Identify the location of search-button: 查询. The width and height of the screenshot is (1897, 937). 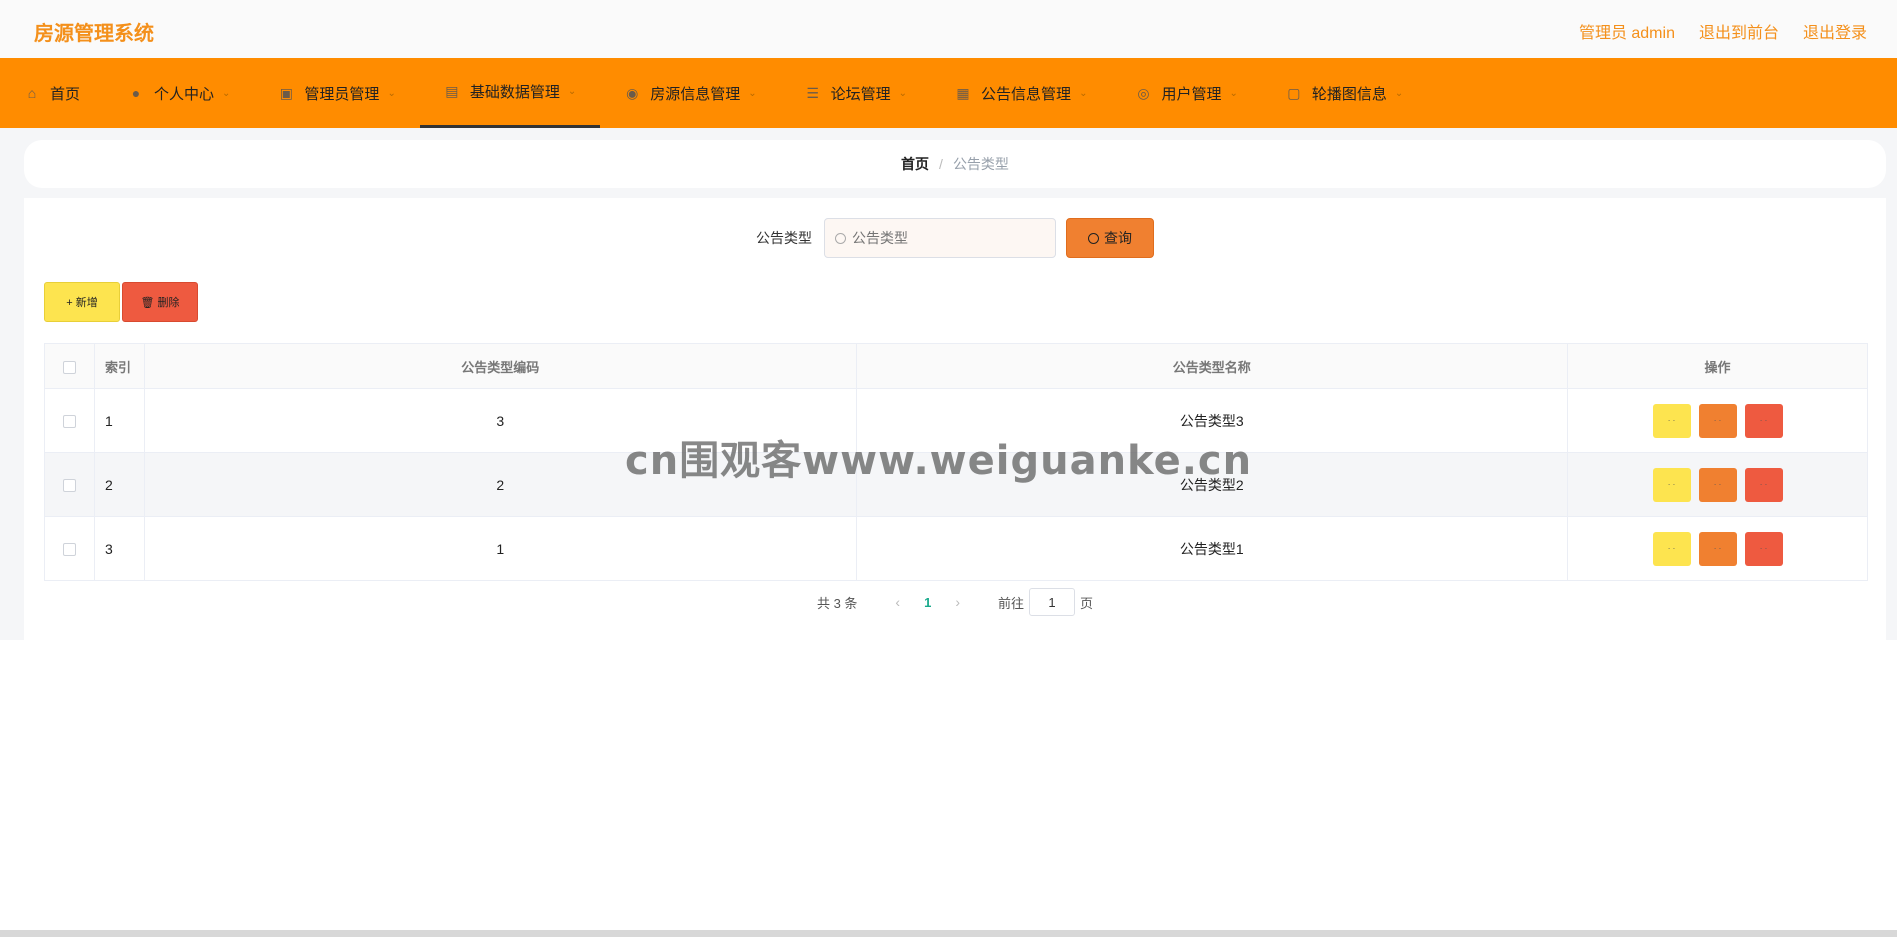
(1110, 238).